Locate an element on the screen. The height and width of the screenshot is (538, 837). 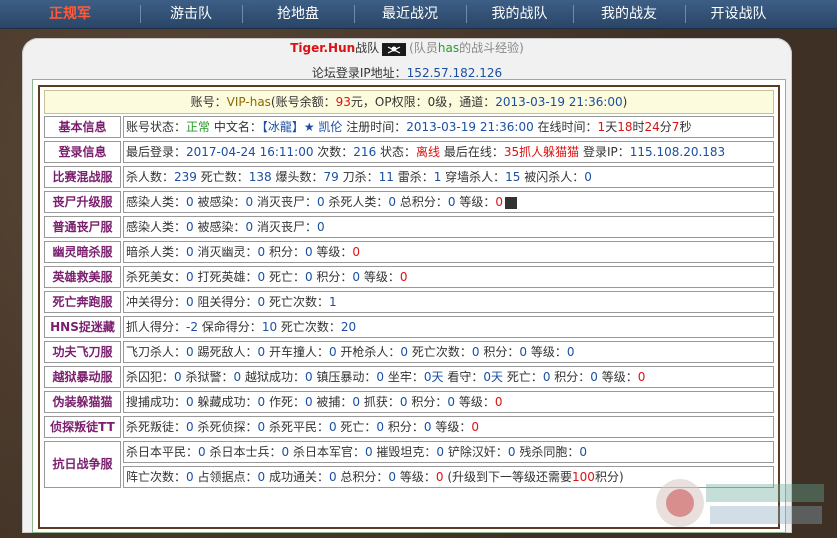
stat-label: 消灭幽灵： is located at coordinates (225, 252).